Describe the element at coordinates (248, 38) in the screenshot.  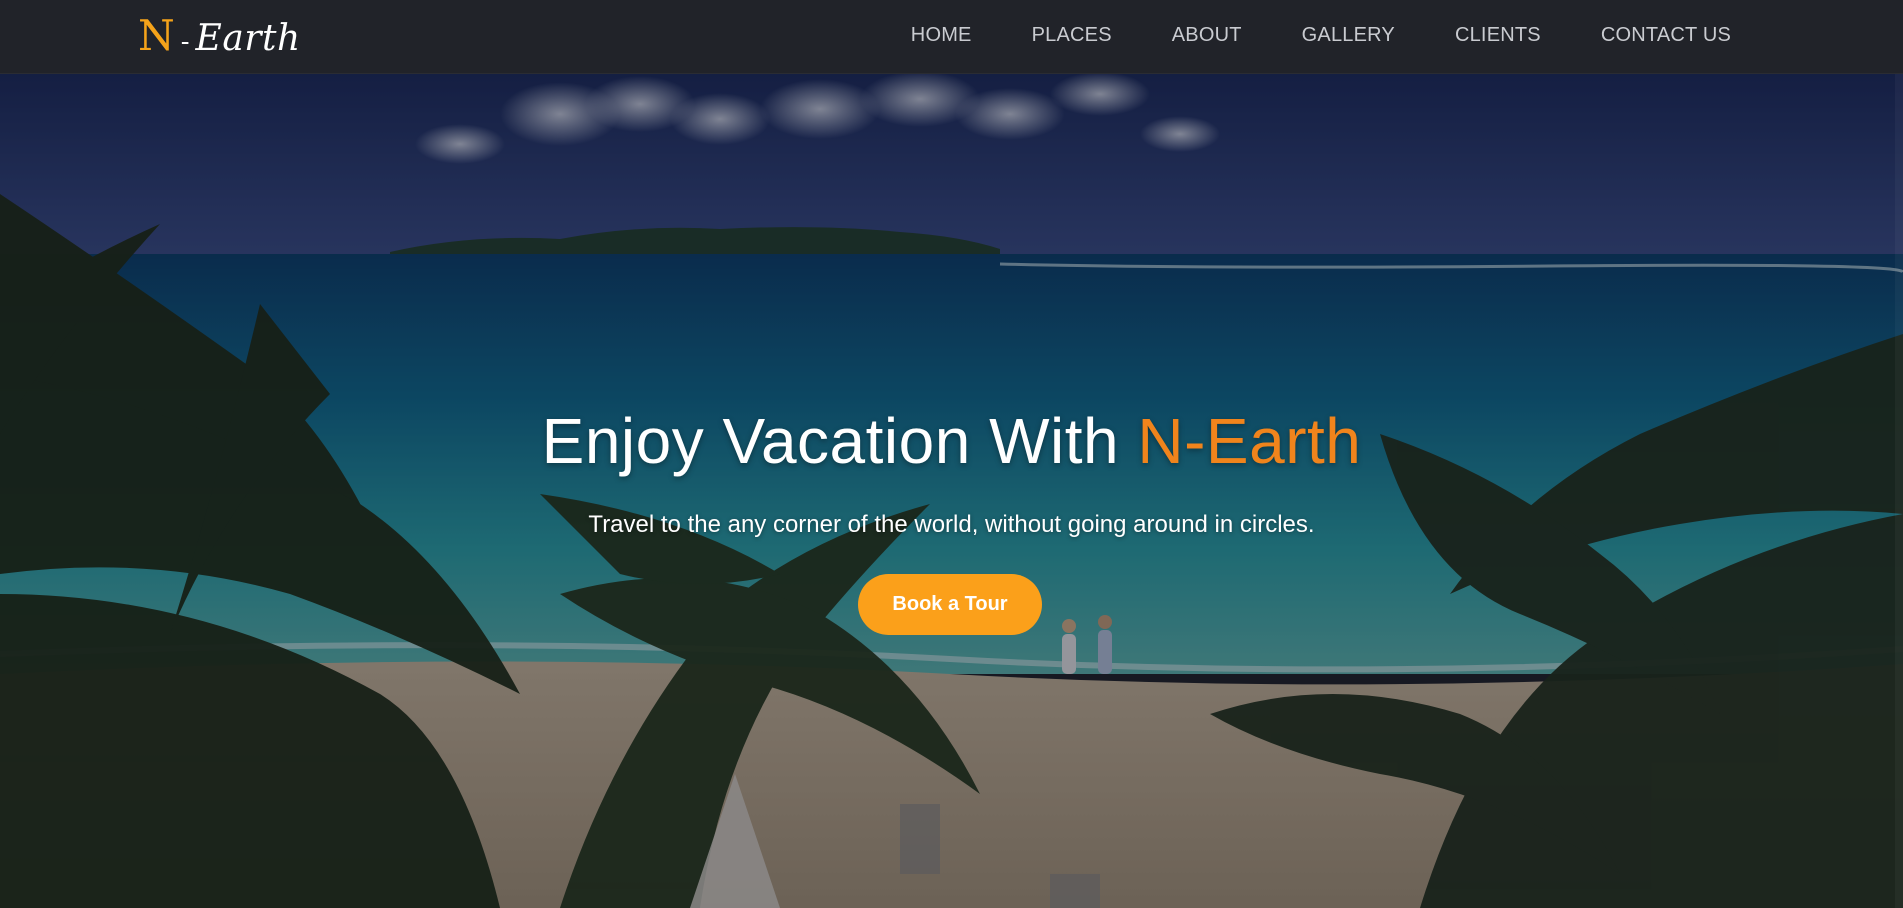
I see `logo-wordmark: Earth` at that location.